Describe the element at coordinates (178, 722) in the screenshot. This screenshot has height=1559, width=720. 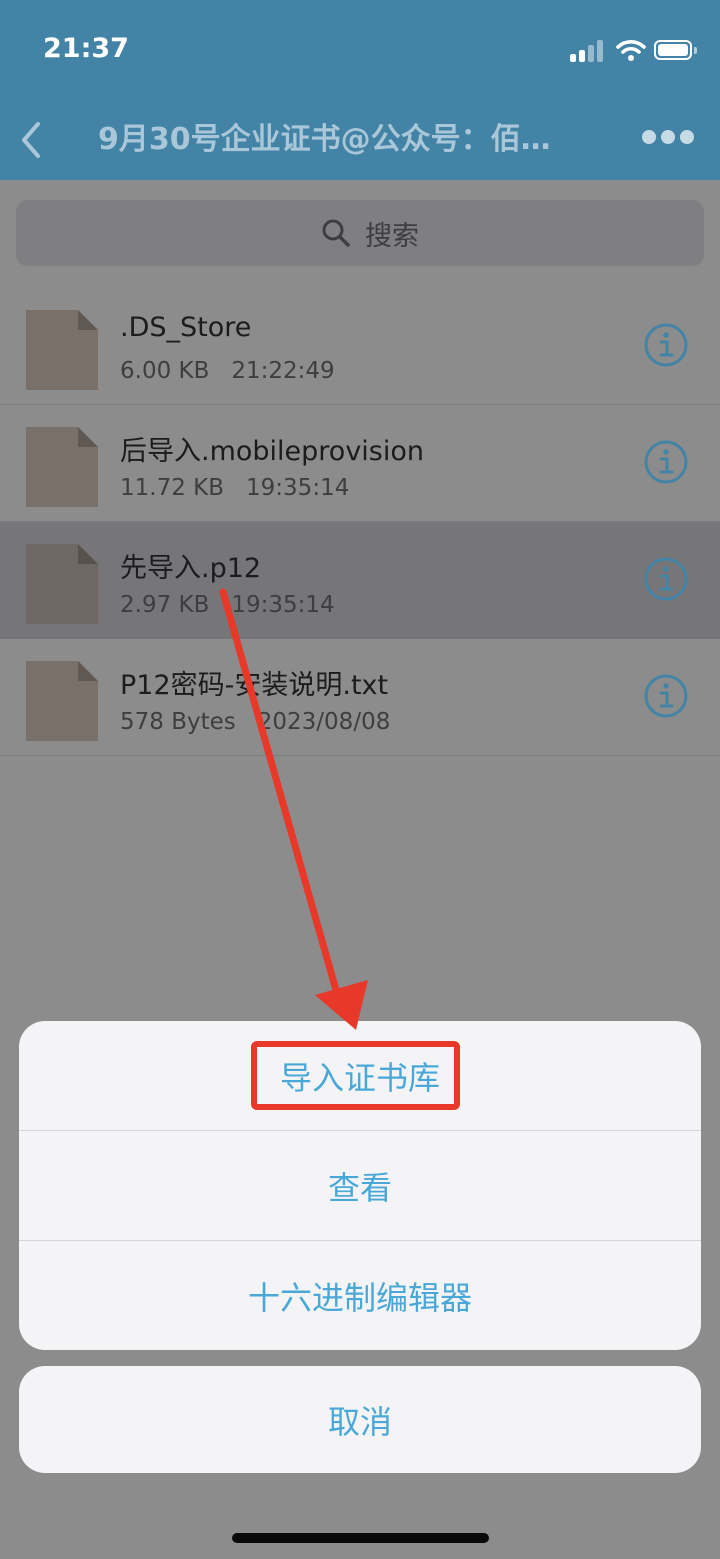
I see `file-size: 578 Bytes` at that location.